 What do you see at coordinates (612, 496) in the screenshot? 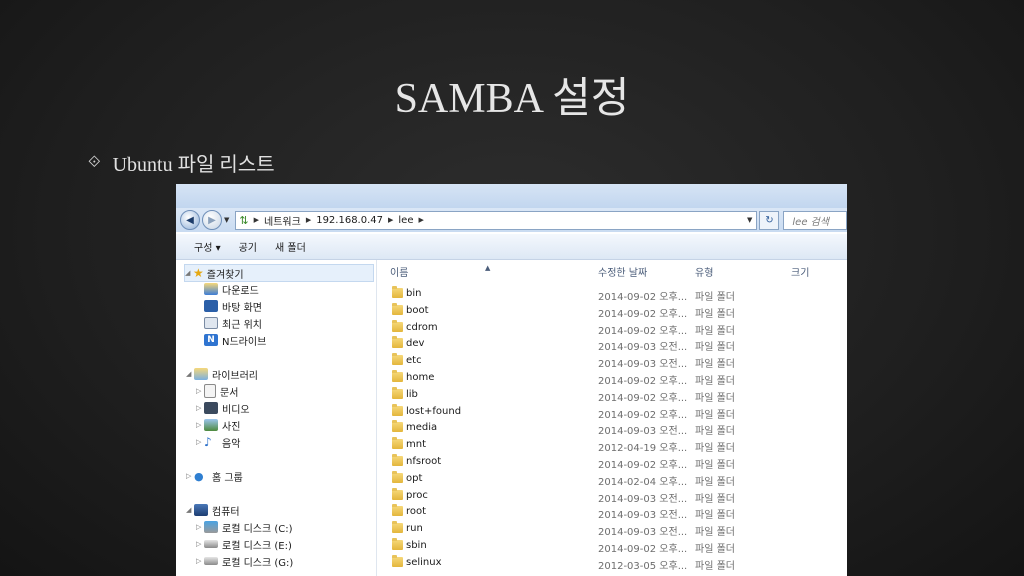
I see `file-row: proc 2014-09-03 오전... 파일 폴더` at bounding box center [612, 496].